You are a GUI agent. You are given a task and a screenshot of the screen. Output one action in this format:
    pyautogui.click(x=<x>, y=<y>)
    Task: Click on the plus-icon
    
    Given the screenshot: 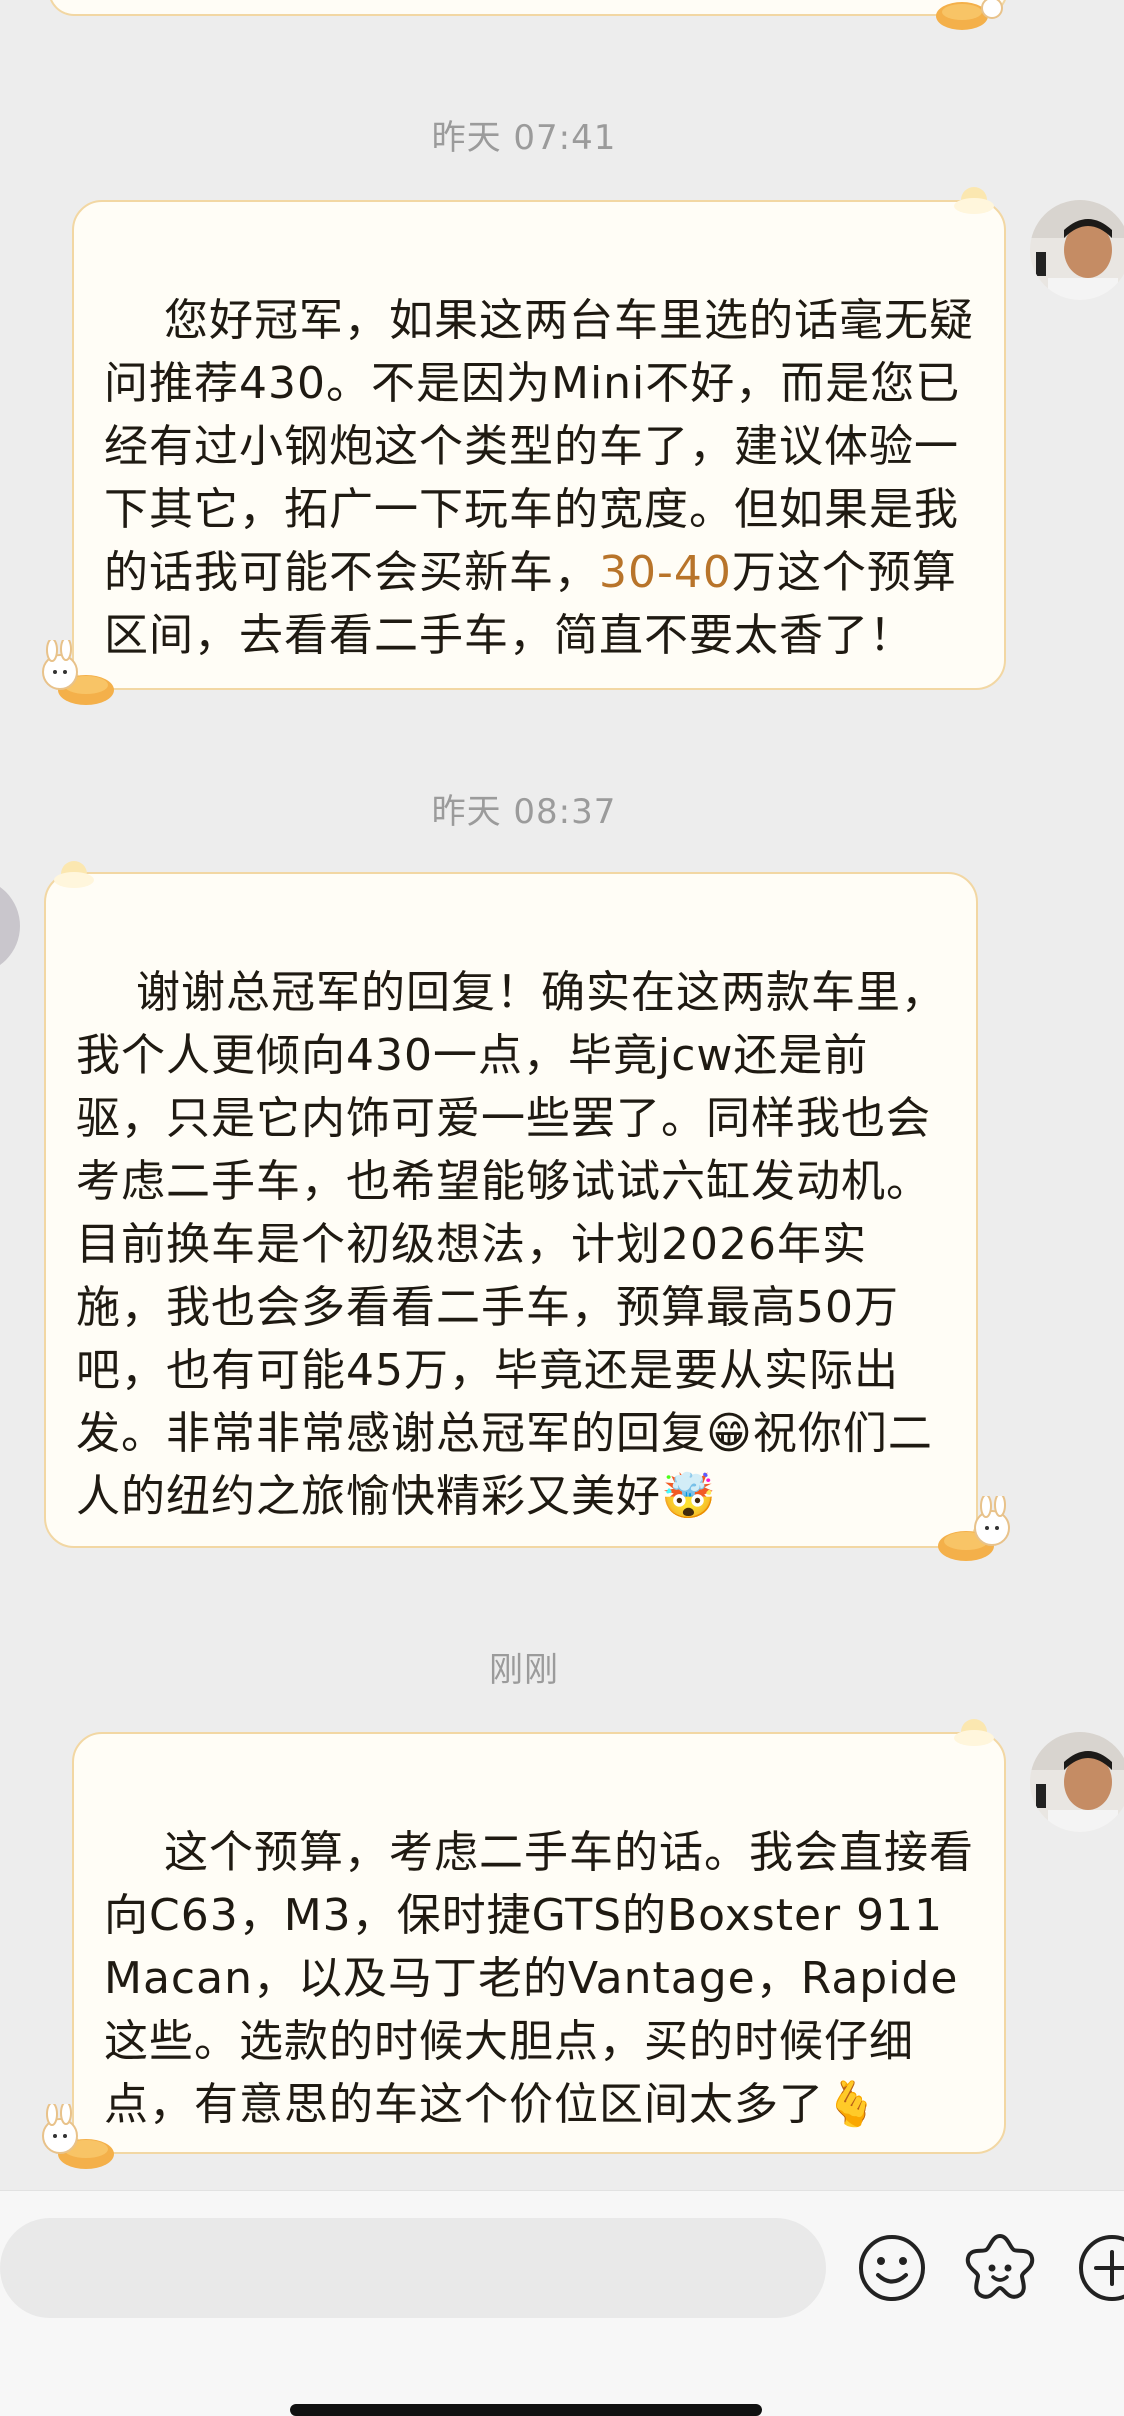 What is the action you would take?
    pyautogui.click(x=1100, y=2268)
    